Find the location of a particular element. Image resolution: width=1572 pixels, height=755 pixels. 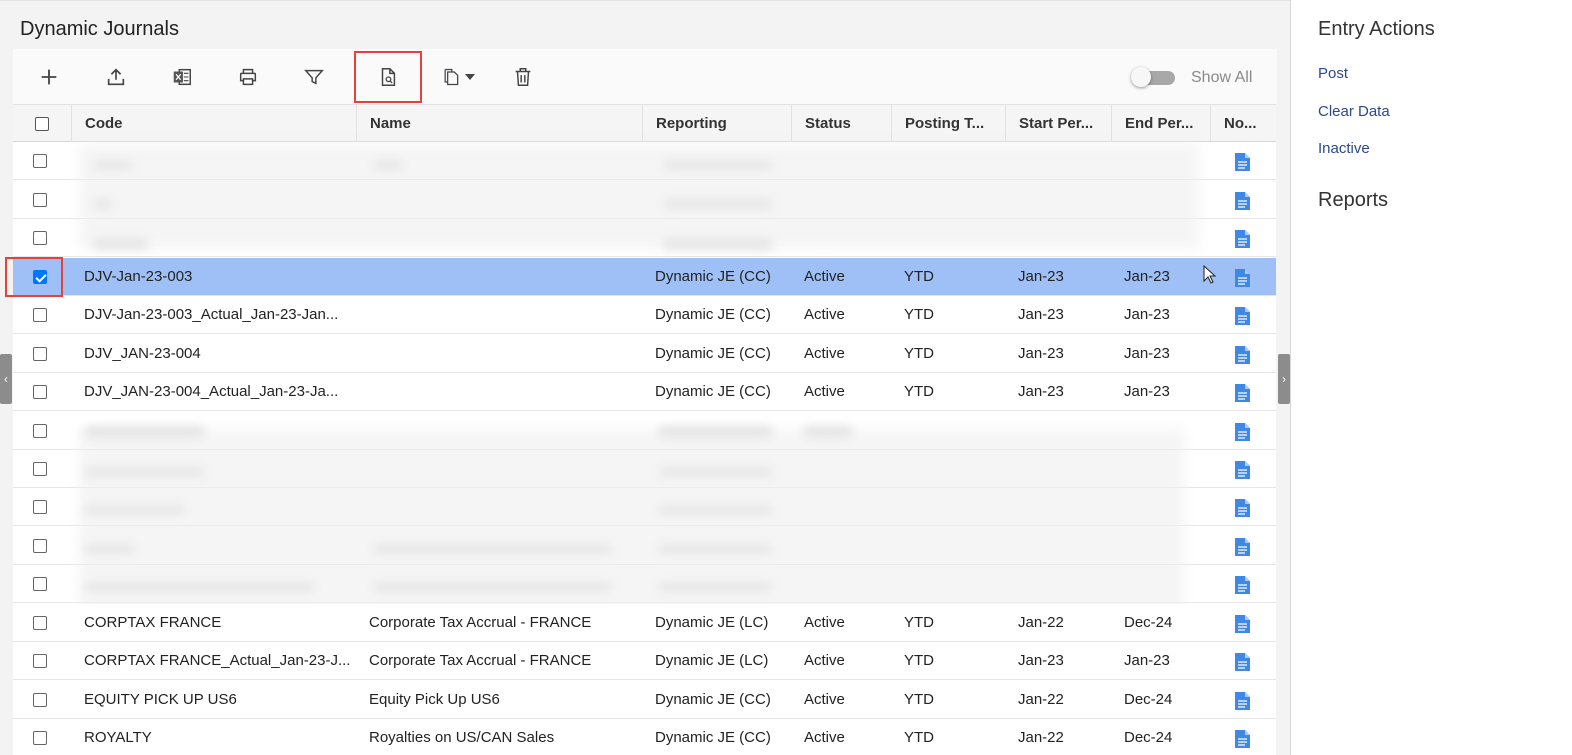

column-header-code: Code is located at coordinates (213, 124).